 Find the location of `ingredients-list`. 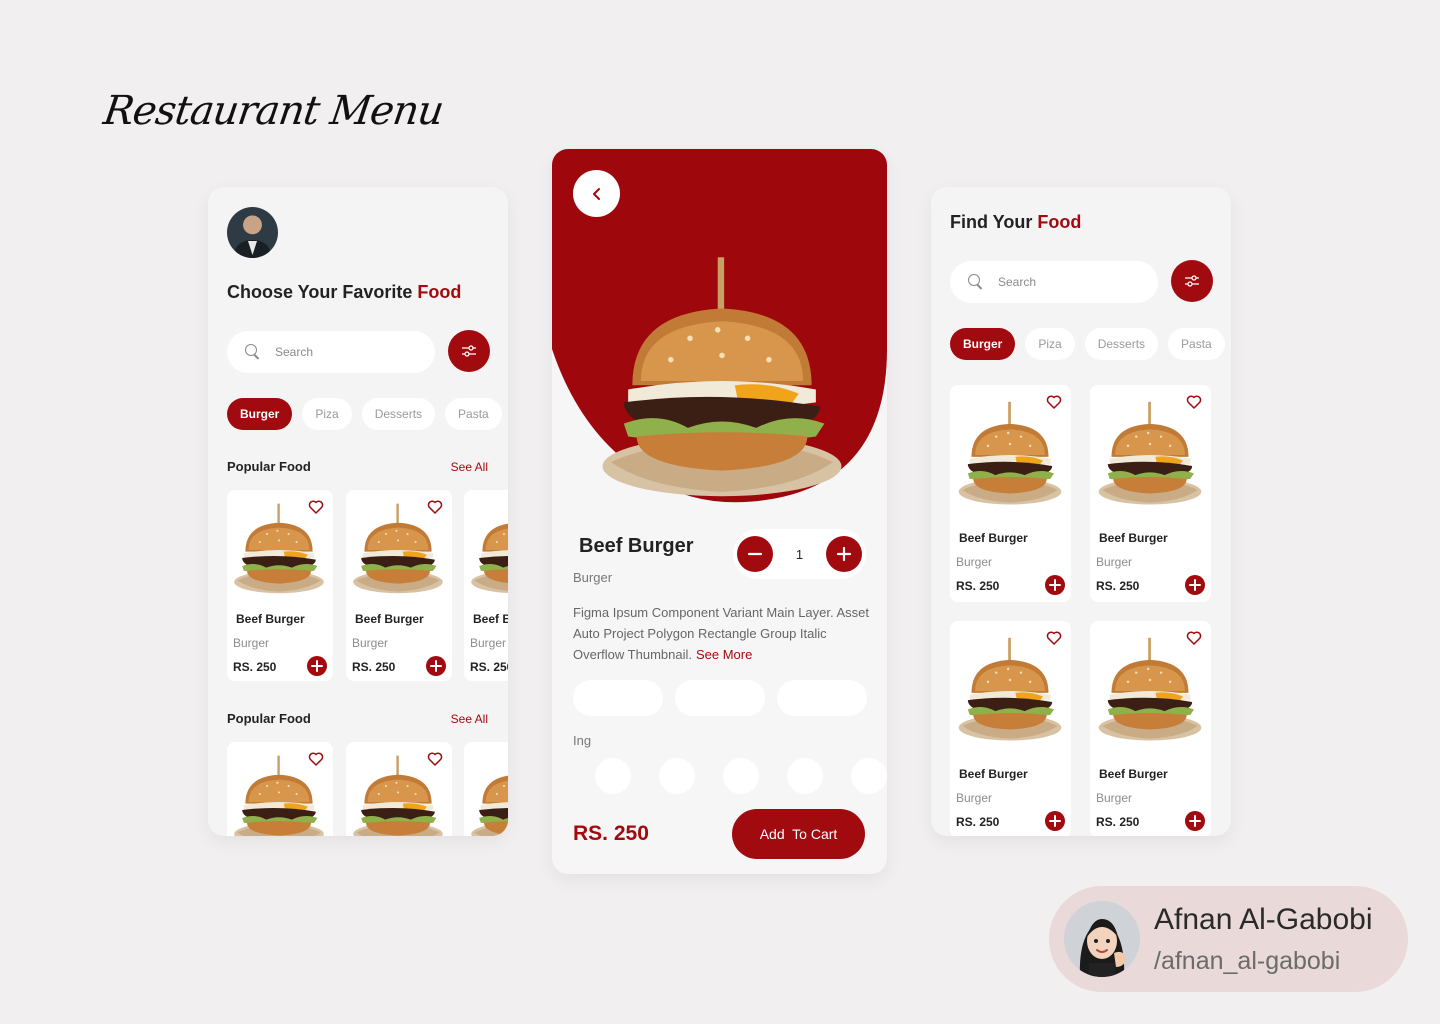

ingredients-list is located at coordinates (741, 776).